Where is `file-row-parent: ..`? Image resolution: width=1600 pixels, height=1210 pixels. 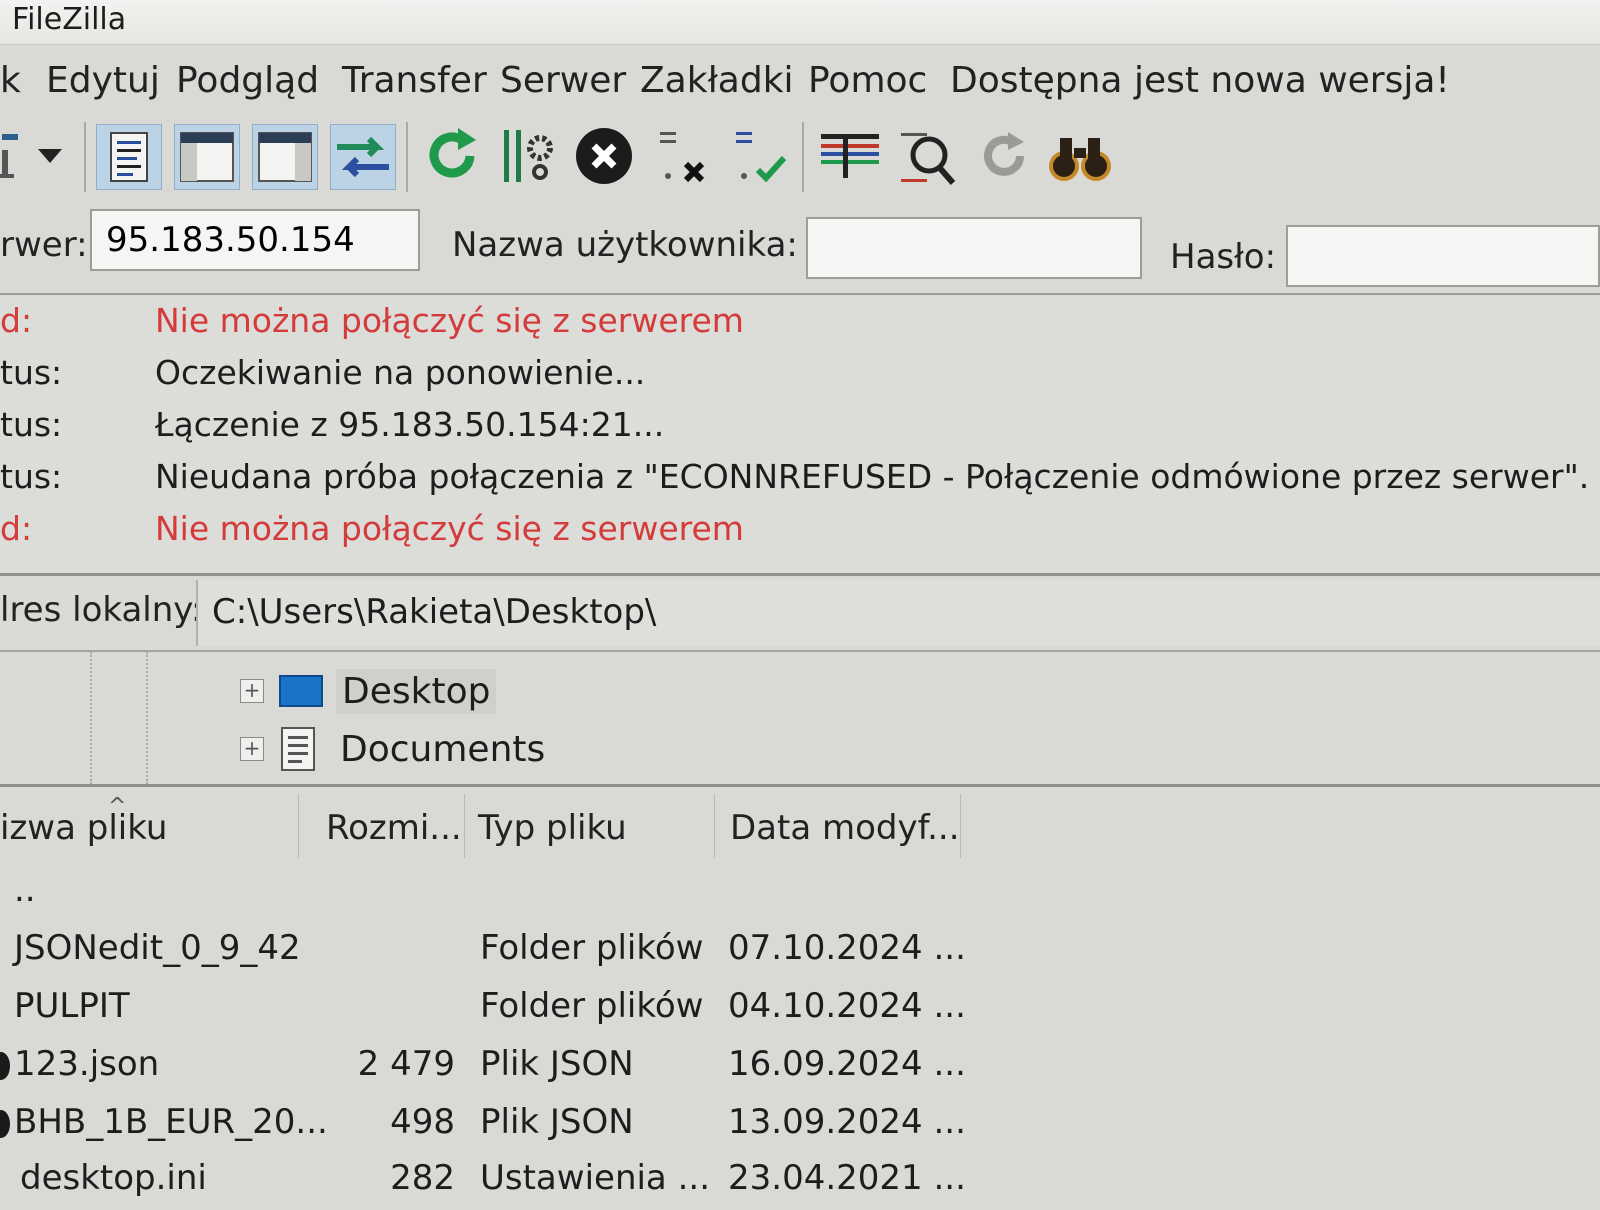
file-row-parent: .. is located at coordinates (800, 893).